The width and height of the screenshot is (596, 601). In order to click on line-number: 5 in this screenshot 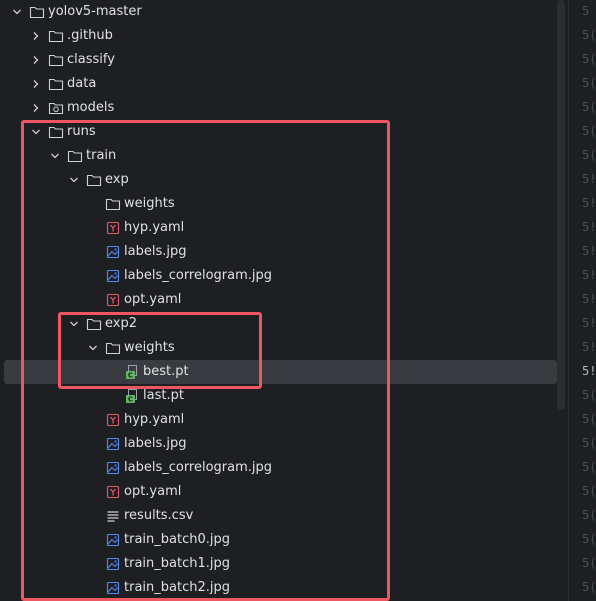, I will do `click(586, 11)`.